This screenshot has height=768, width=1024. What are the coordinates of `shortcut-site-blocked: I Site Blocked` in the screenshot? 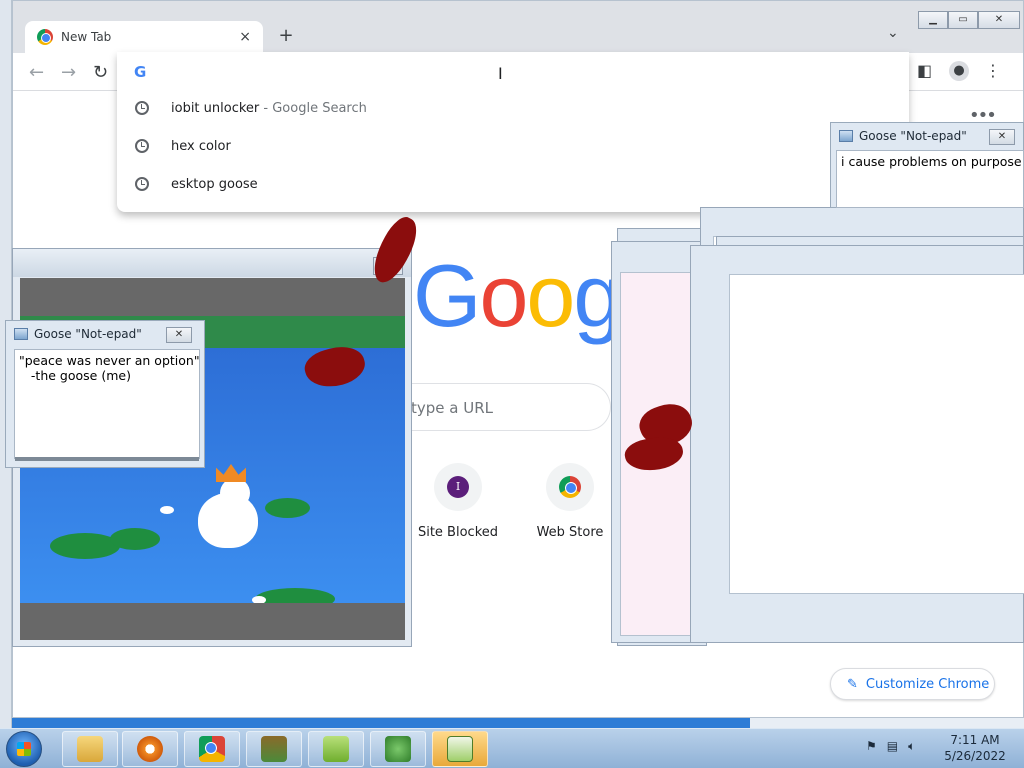 It's located at (458, 501).